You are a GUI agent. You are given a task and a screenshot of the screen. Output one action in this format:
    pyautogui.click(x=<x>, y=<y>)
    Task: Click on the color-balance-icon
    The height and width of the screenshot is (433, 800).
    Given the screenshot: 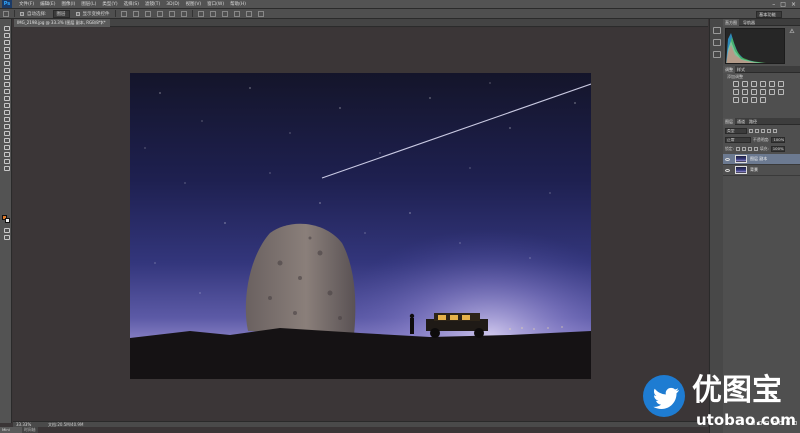 What is the action you would take?
    pyautogui.click(x=736, y=92)
    